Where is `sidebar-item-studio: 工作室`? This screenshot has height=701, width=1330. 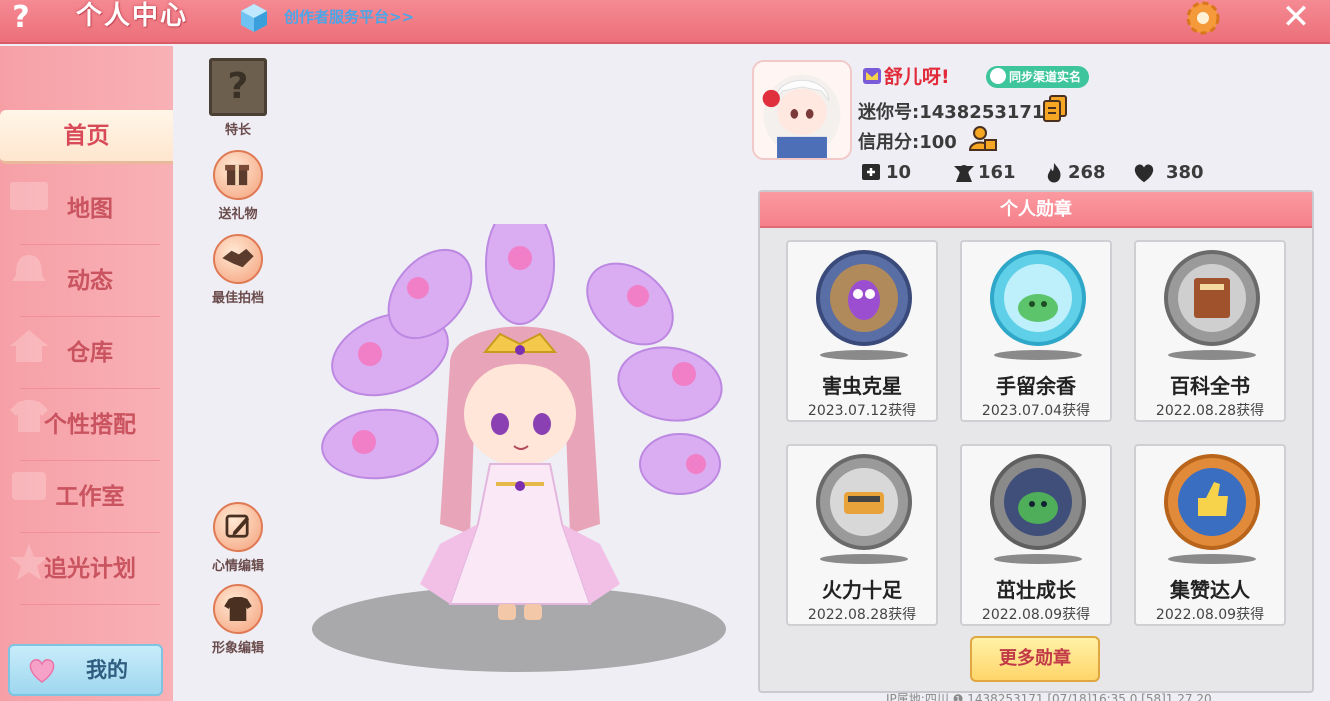 sidebar-item-studio: 工作室 is located at coordinates (90, 497).